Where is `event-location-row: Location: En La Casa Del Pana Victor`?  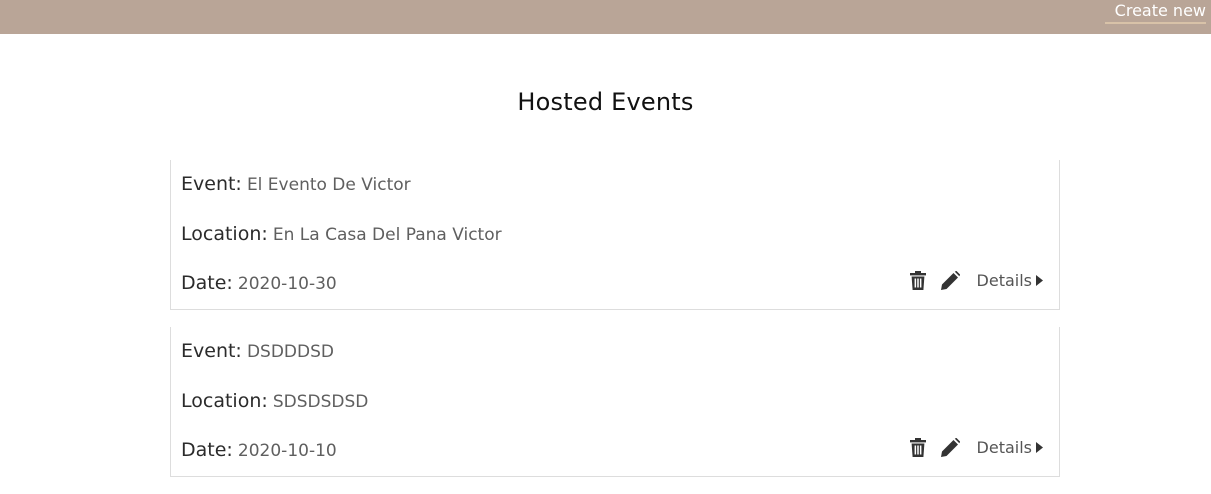
event-location-row: Location: En La Casa Del Pana Victor is located at coordinates (341, 234).